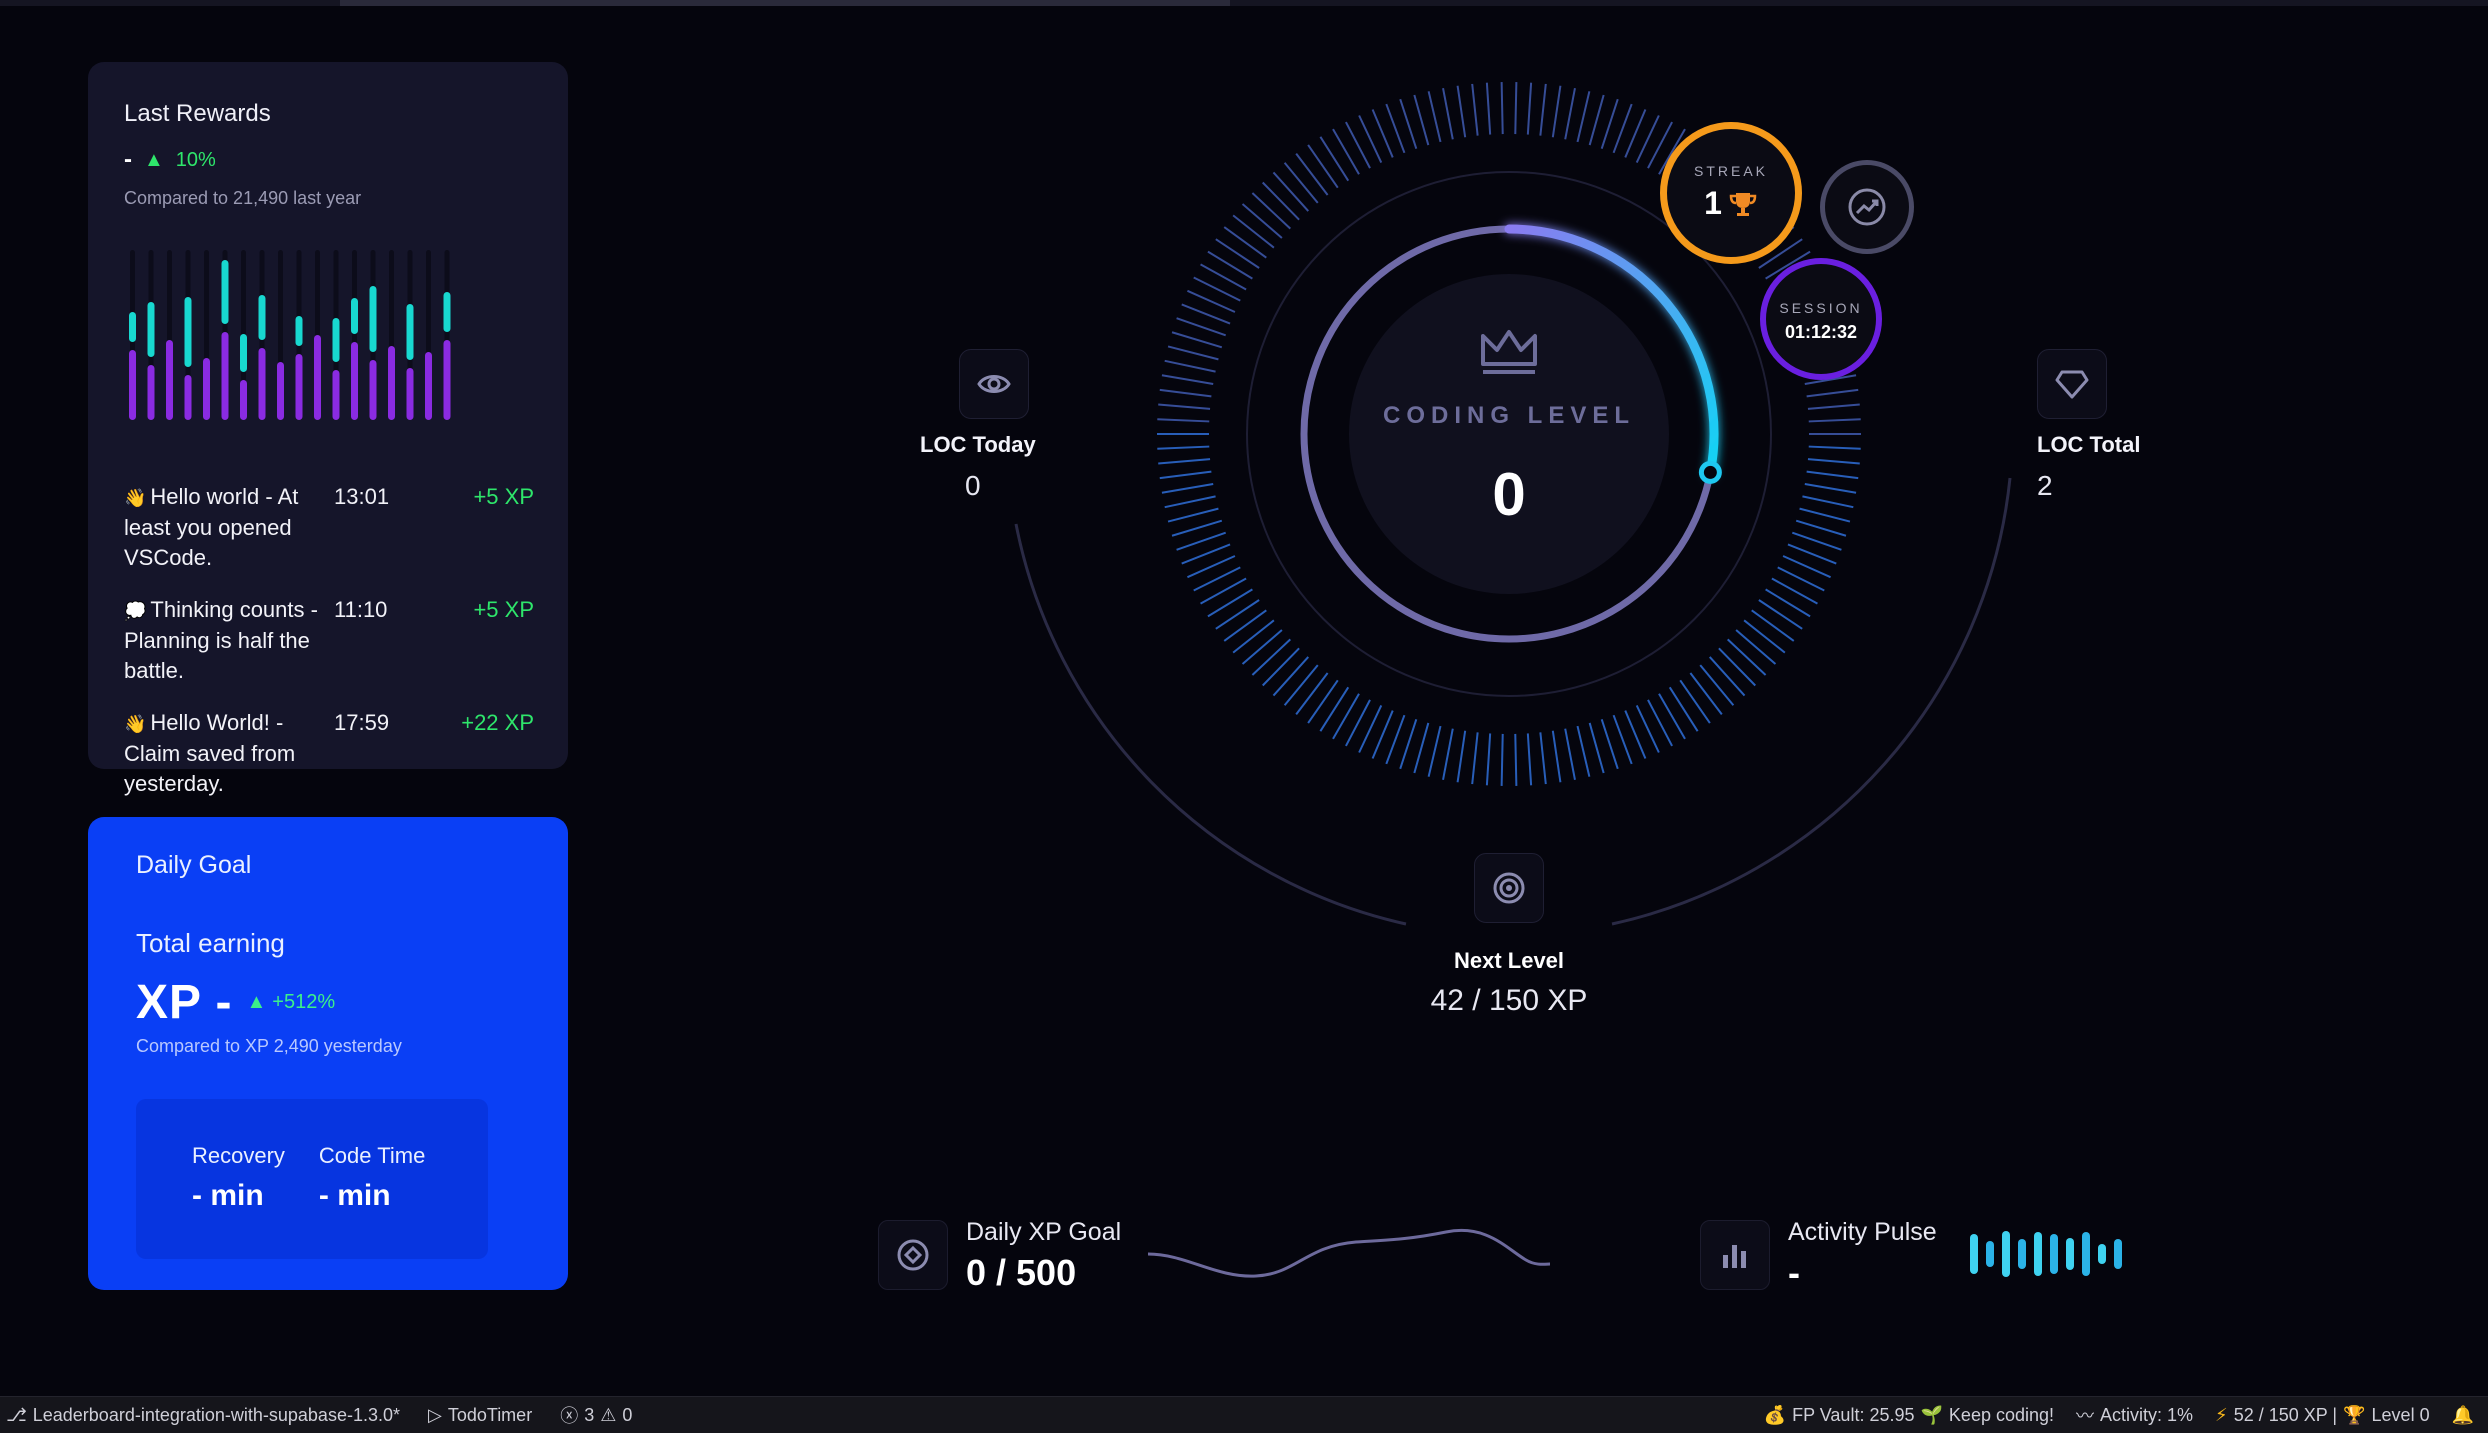 Image resolution: width=2488 pixels, height=1433 pixels. What do you see at coordinates (2322, 1415) in the screenshot?
I see `xp-status: ⚡ 52 / 150 XP | 🏆 Level 0` at bounding box center [2322, 1415].